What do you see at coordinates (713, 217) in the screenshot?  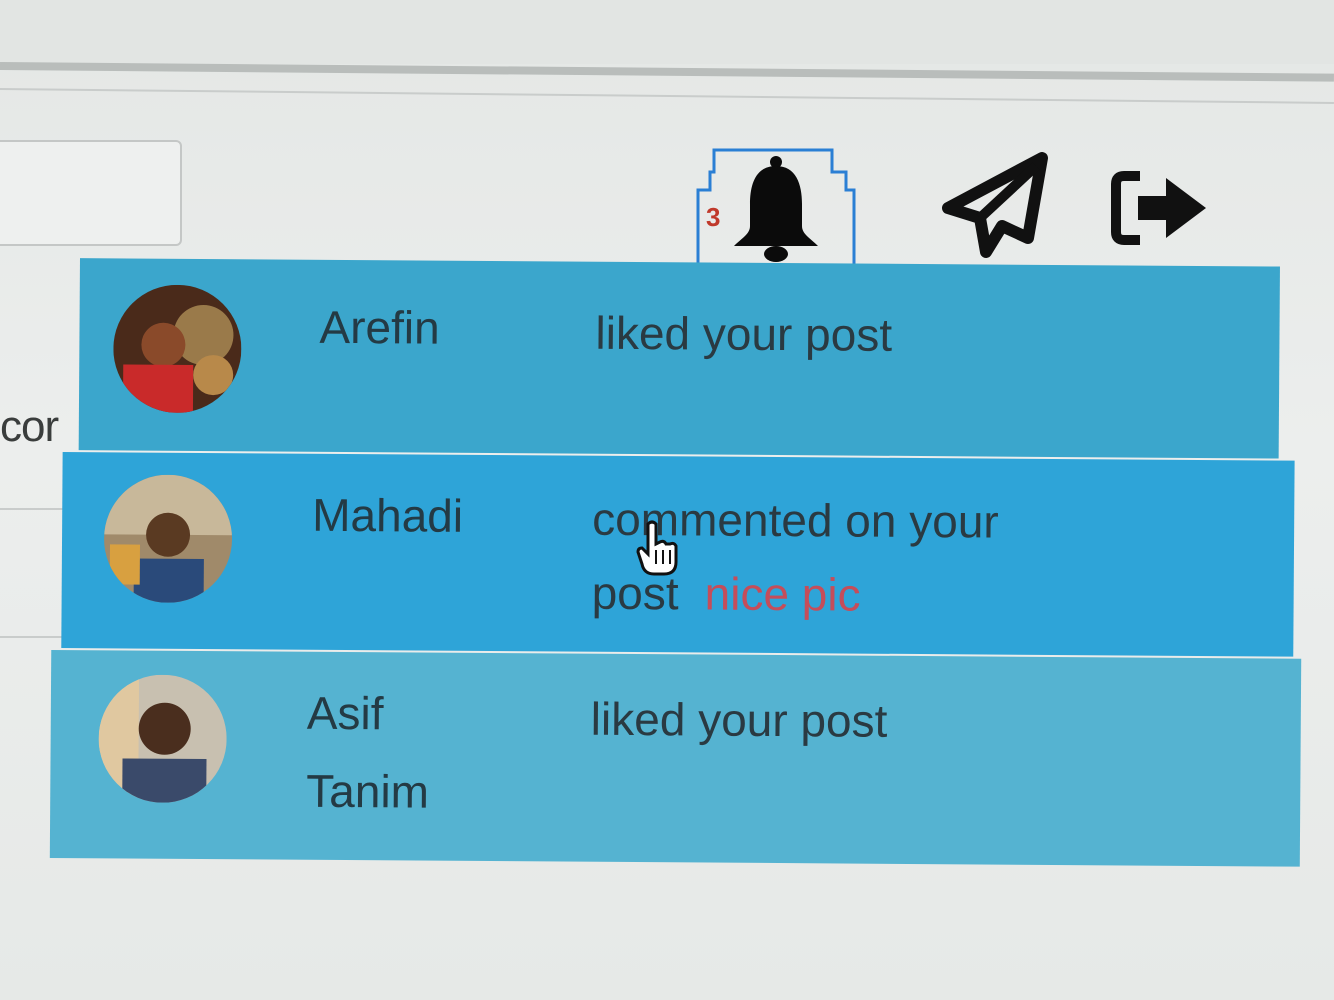 I see `notification-count-badge: 3` at bounding box center [713, 217].